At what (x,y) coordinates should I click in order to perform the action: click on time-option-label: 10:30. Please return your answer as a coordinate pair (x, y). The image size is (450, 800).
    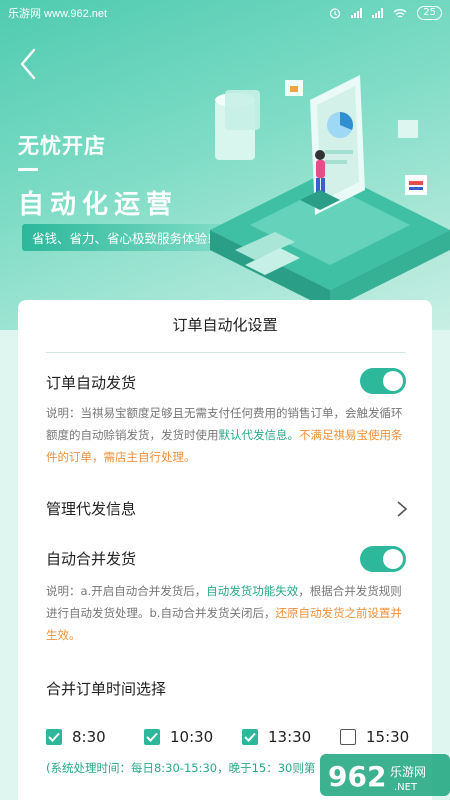
    Looking at the image, I should click on (192, 737).